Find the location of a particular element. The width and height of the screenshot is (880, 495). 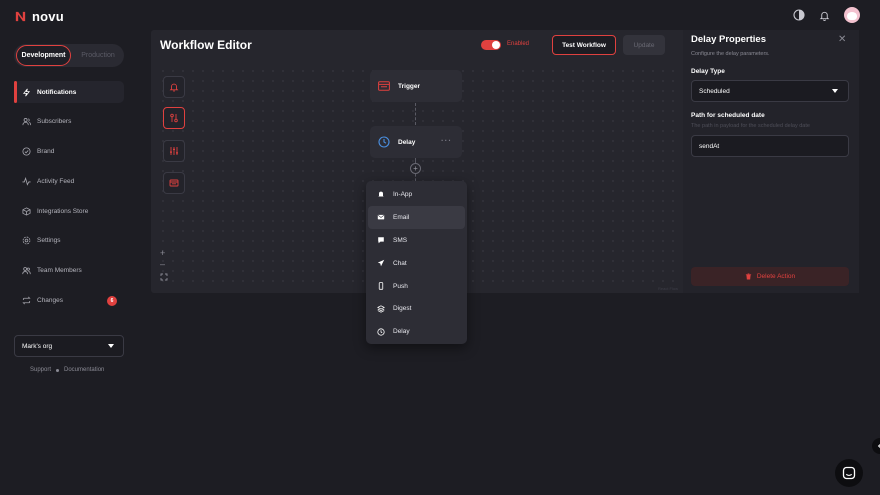

notification-bell-icon is located at coordinates (824, 15).